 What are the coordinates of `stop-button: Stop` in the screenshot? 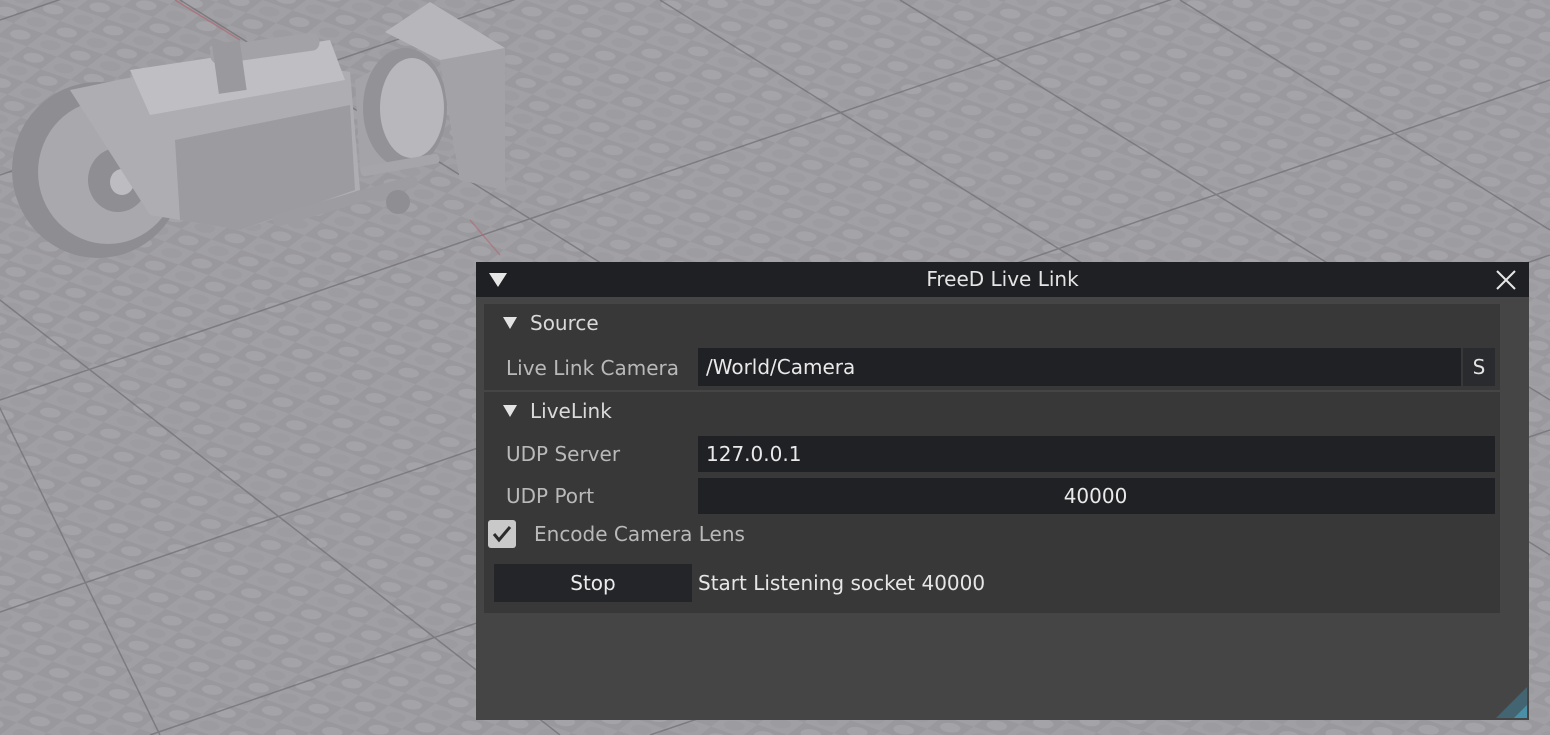 It's located at (593, 583).